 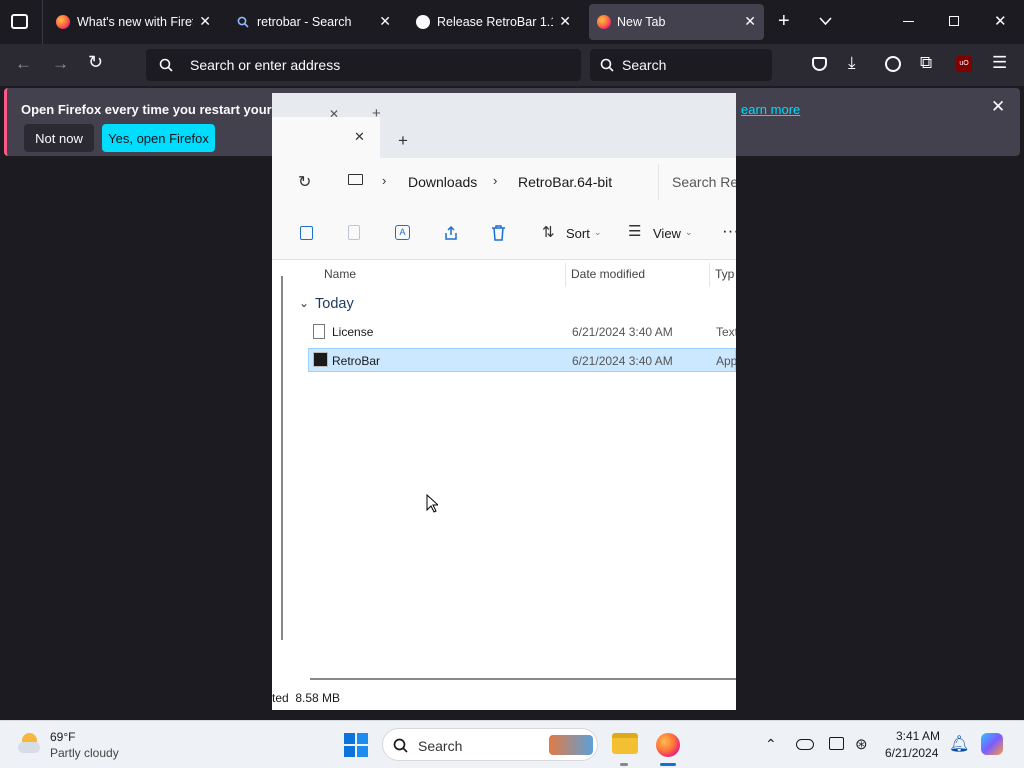 What do you see at coordinates (908, 21) in the screenshot?
I see `minimize-icon` at bounding box center [908, 21].